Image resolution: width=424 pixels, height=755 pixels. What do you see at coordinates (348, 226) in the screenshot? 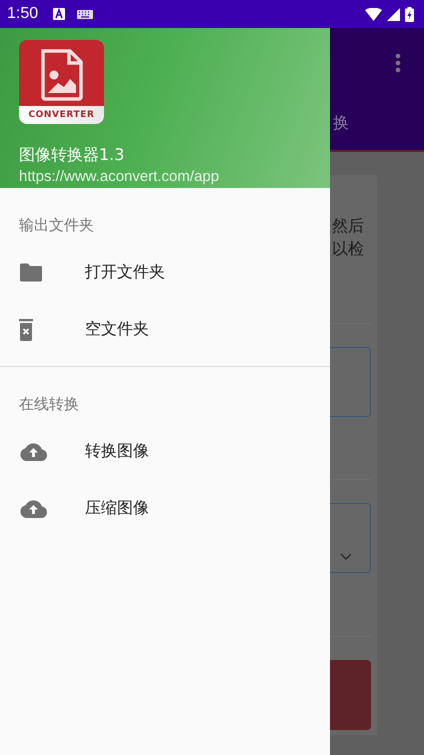
I see `description-text: 然后` at bounding box center [348, 226].